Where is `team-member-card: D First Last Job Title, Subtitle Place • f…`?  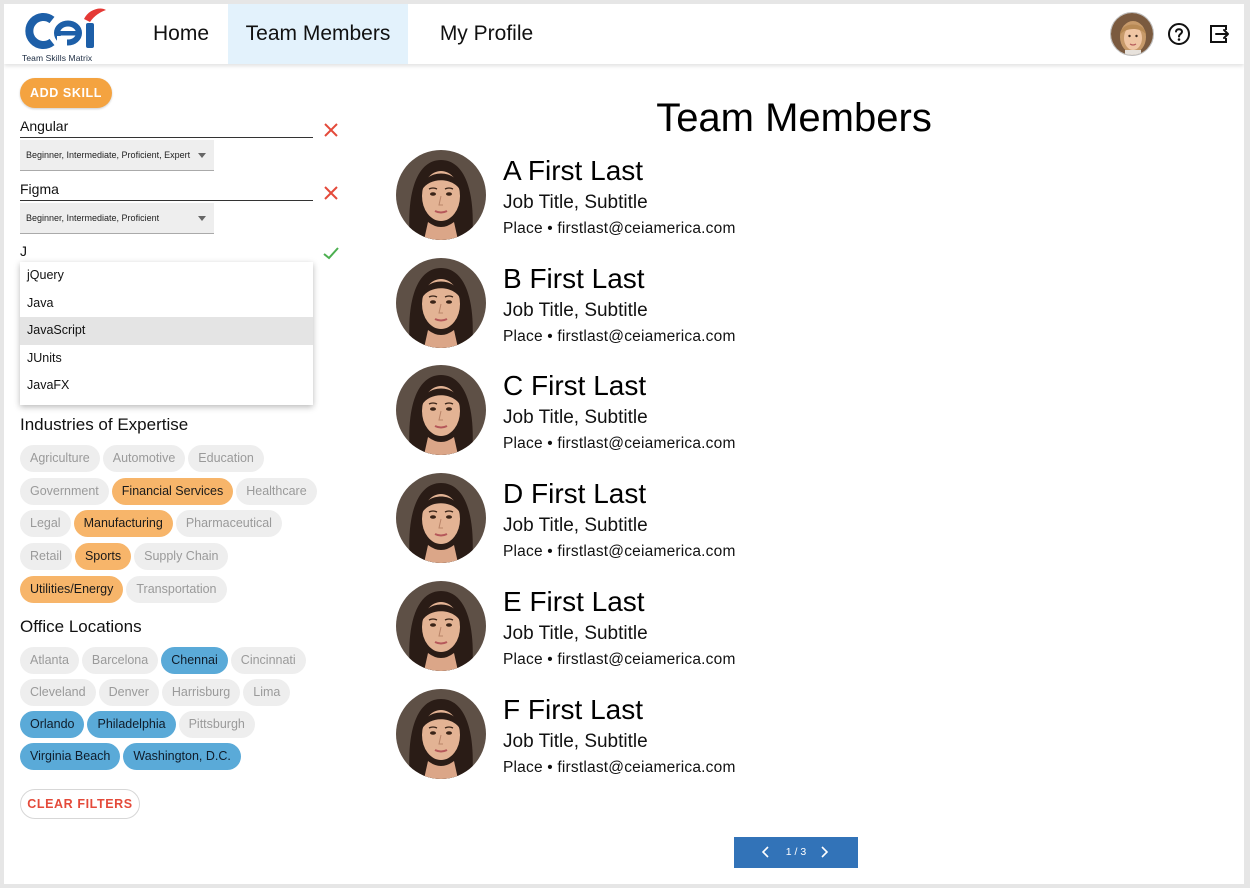 team-member-card: D First Last Job Title, Subtitle Place • f… is located at coordinates (694, 519).